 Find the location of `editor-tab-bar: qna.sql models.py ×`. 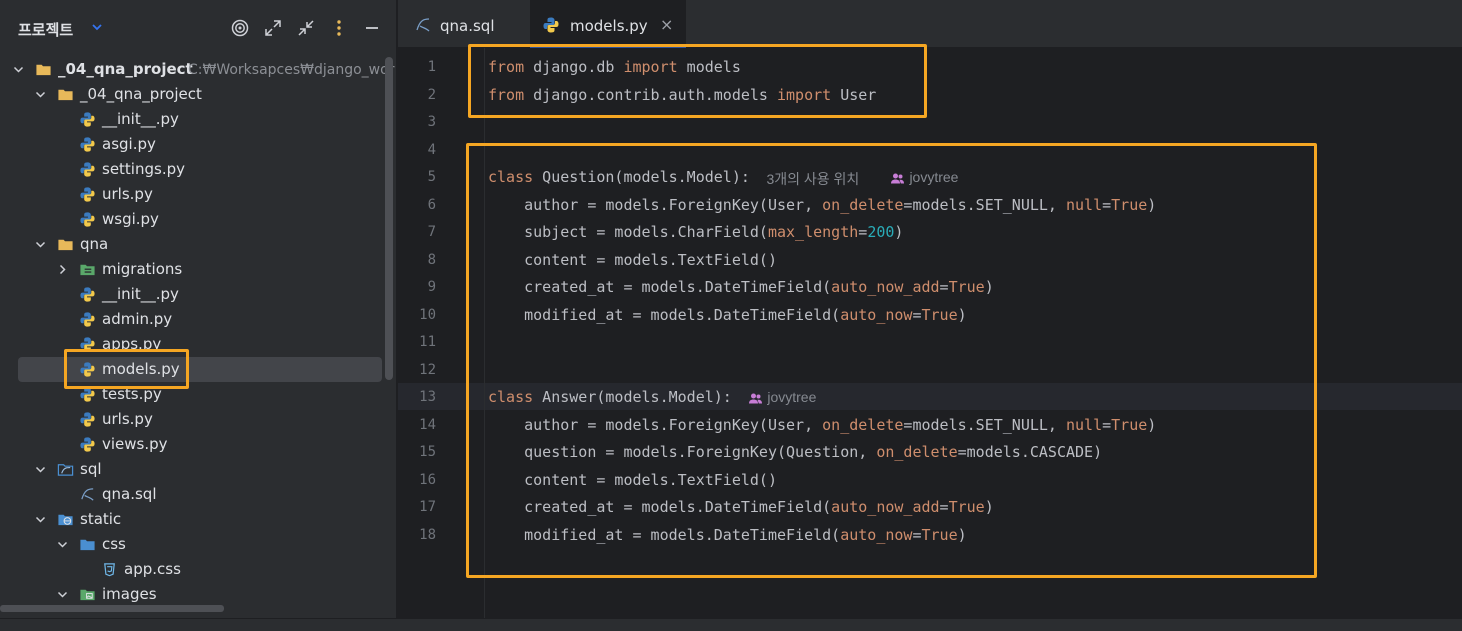

editor-tab-bar: qna.sql models.py × is located at coordinates (930, 24).